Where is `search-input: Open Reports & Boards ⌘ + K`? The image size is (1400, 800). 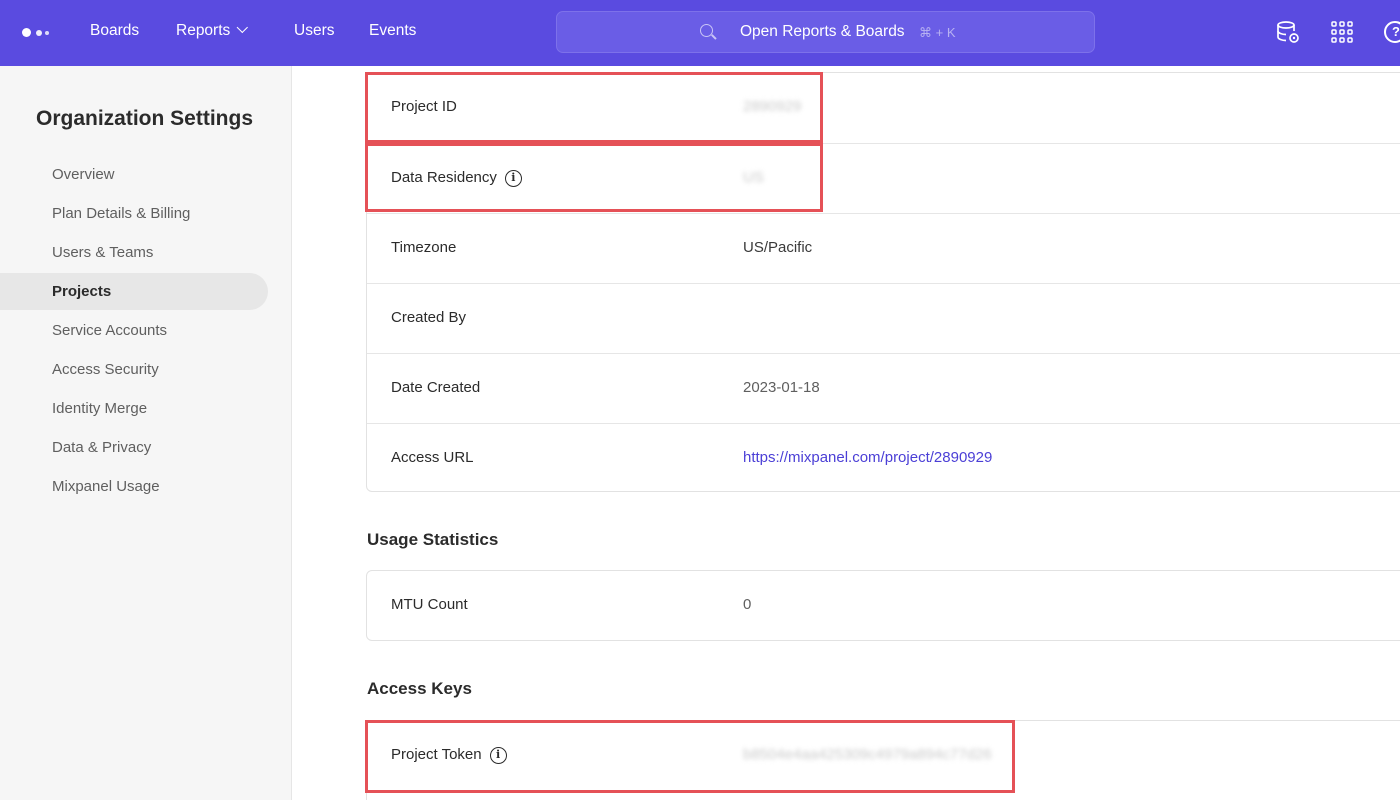
search-input: Open Reports & Boards ⌘ + K is located at coordinates (825, 32).